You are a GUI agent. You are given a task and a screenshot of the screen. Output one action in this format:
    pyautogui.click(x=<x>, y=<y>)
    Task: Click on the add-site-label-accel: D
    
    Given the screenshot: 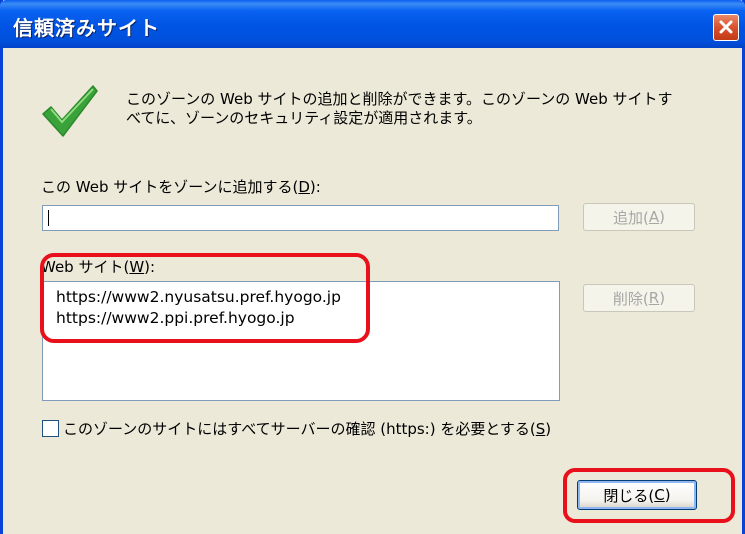 What is the action you would take?
    pyautogui.click(x=304, y=187)
    